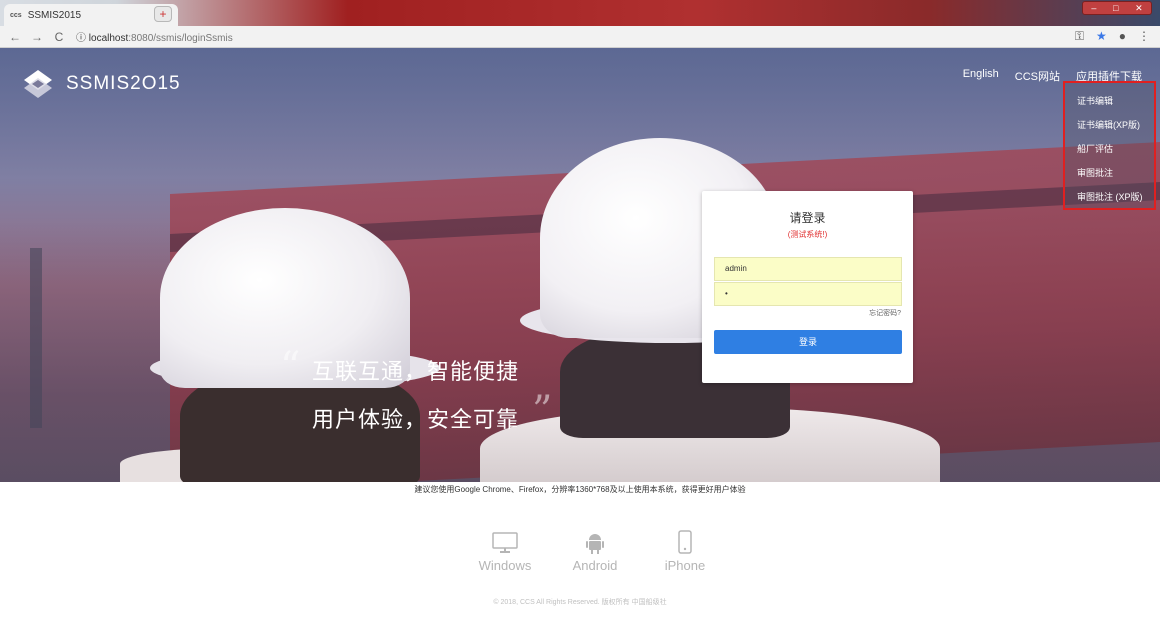 This screenshot has height=617, width=1160. I want to click on login-card: 请登录 (测试系统!) admin • 忘记密码? 登录, so click(807, 287).